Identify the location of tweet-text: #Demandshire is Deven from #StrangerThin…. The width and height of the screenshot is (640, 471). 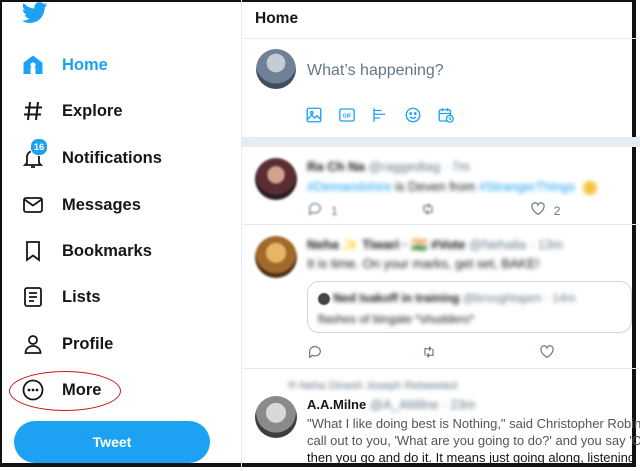
(452, 187).